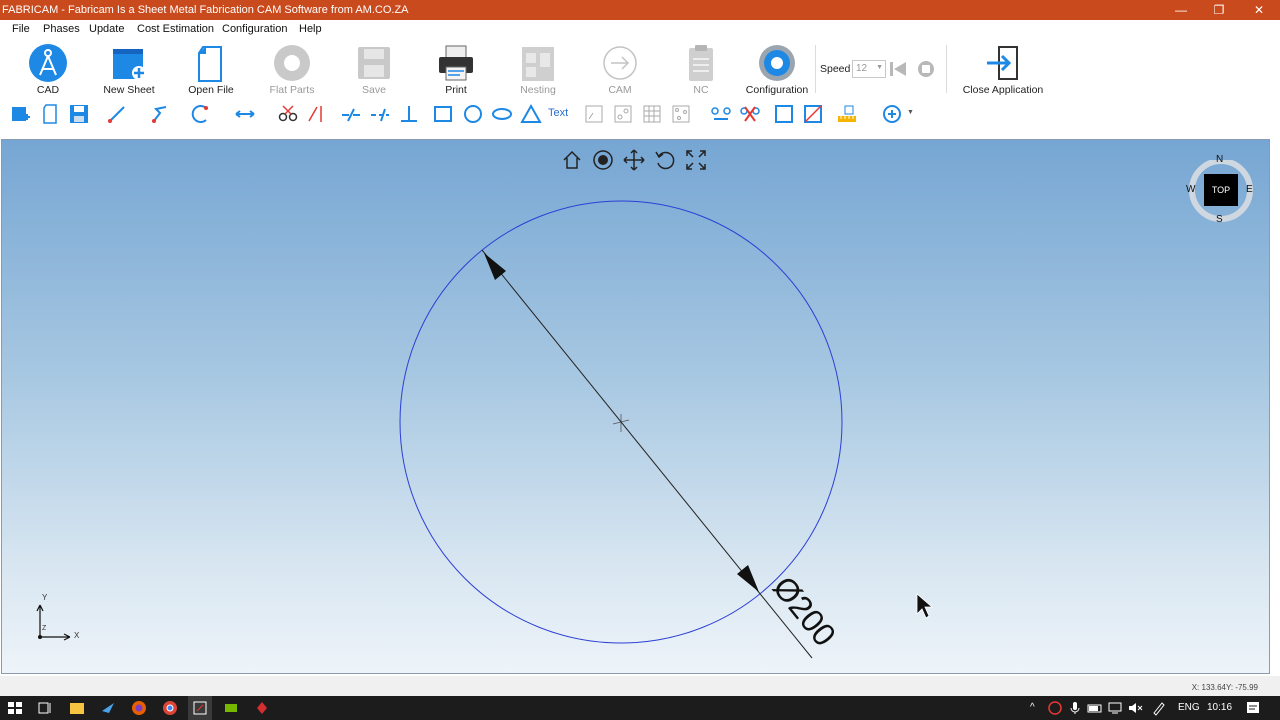 The width and height of the screenshot is (1280, 720). I want to click on menu-configuration: Configuration, so click(254, 29).